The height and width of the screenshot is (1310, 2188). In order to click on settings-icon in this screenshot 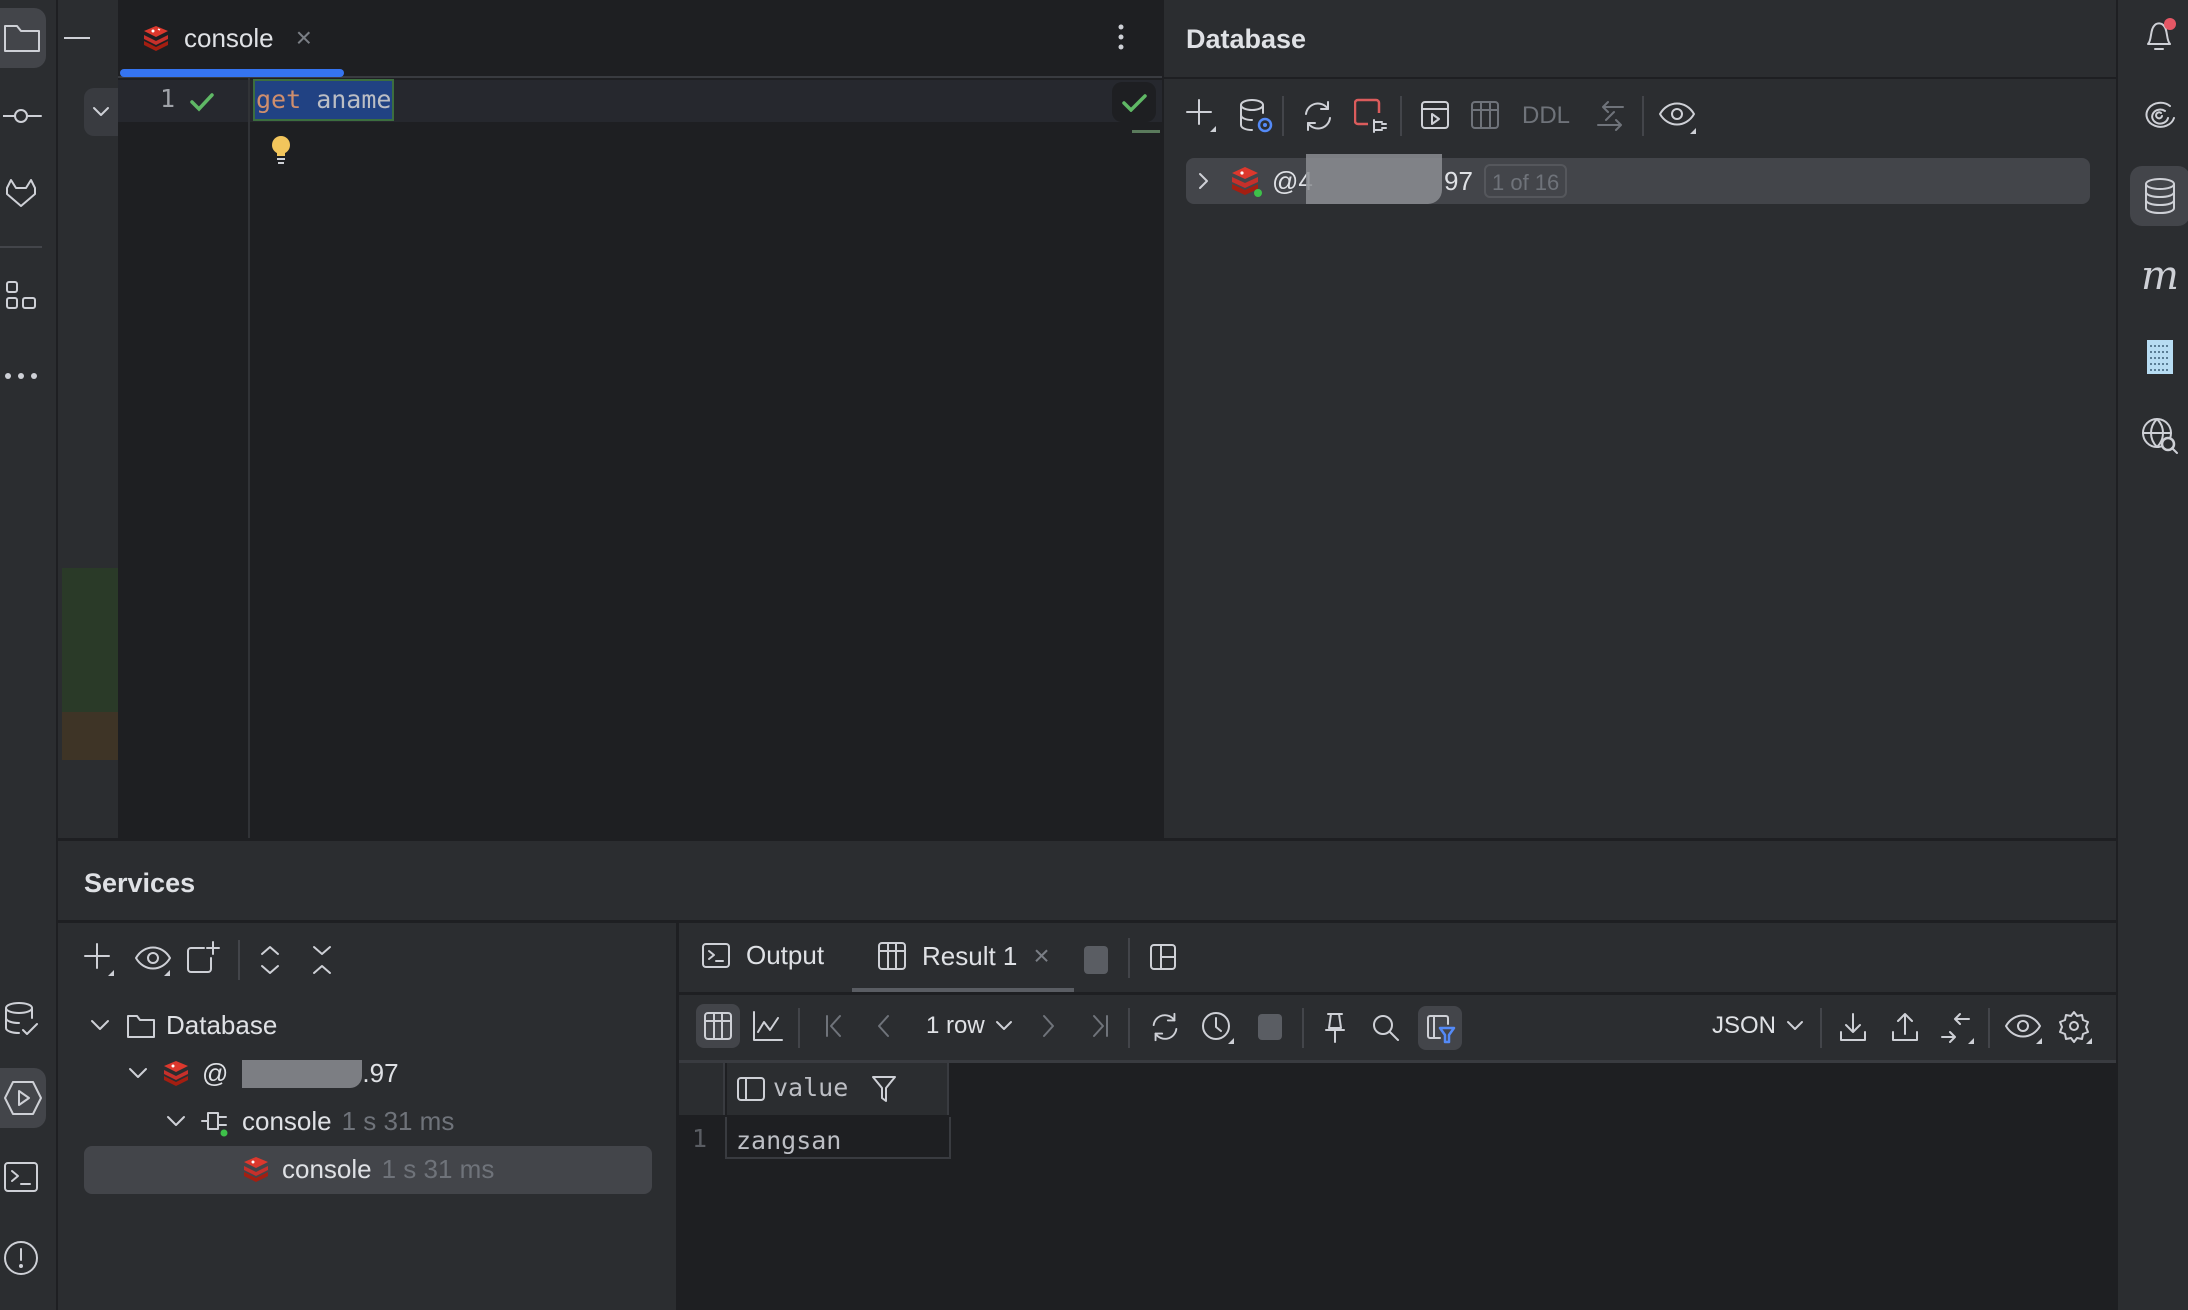, I will do `click(2076, 1028)`.